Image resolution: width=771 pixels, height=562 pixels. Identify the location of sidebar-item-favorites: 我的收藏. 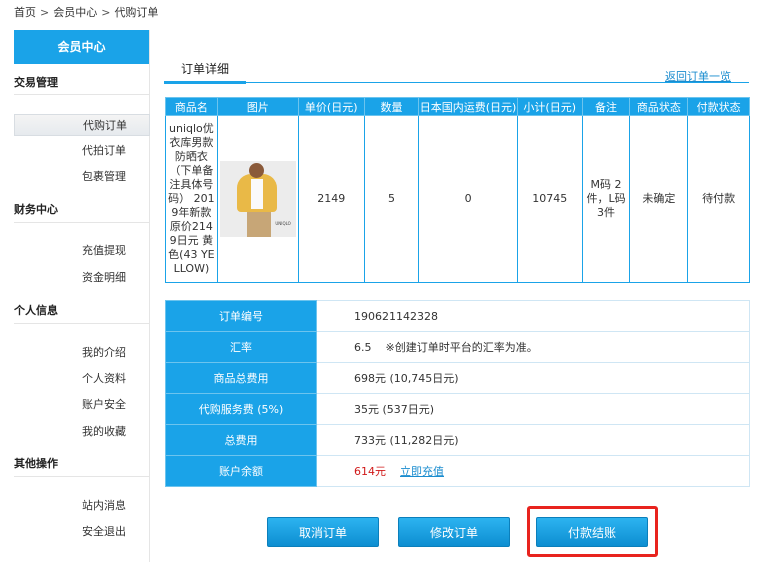
(82, 432).